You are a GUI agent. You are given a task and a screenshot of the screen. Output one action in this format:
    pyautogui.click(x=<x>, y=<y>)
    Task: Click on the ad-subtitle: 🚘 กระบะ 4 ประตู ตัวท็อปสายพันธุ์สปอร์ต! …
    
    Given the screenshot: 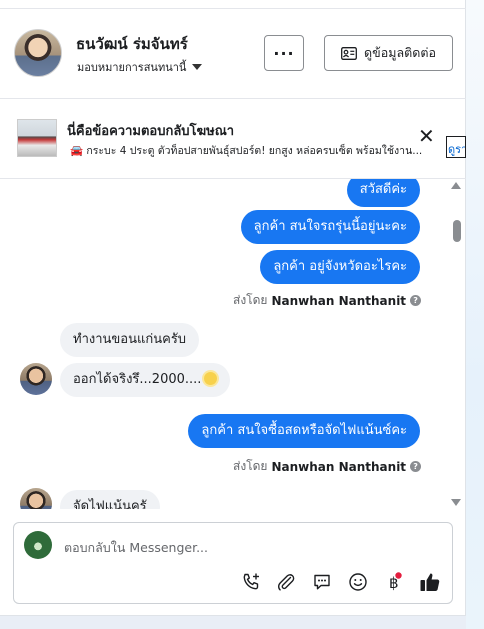 What is the action you would take?
    pyautogui.click(x=246, y=151)
    